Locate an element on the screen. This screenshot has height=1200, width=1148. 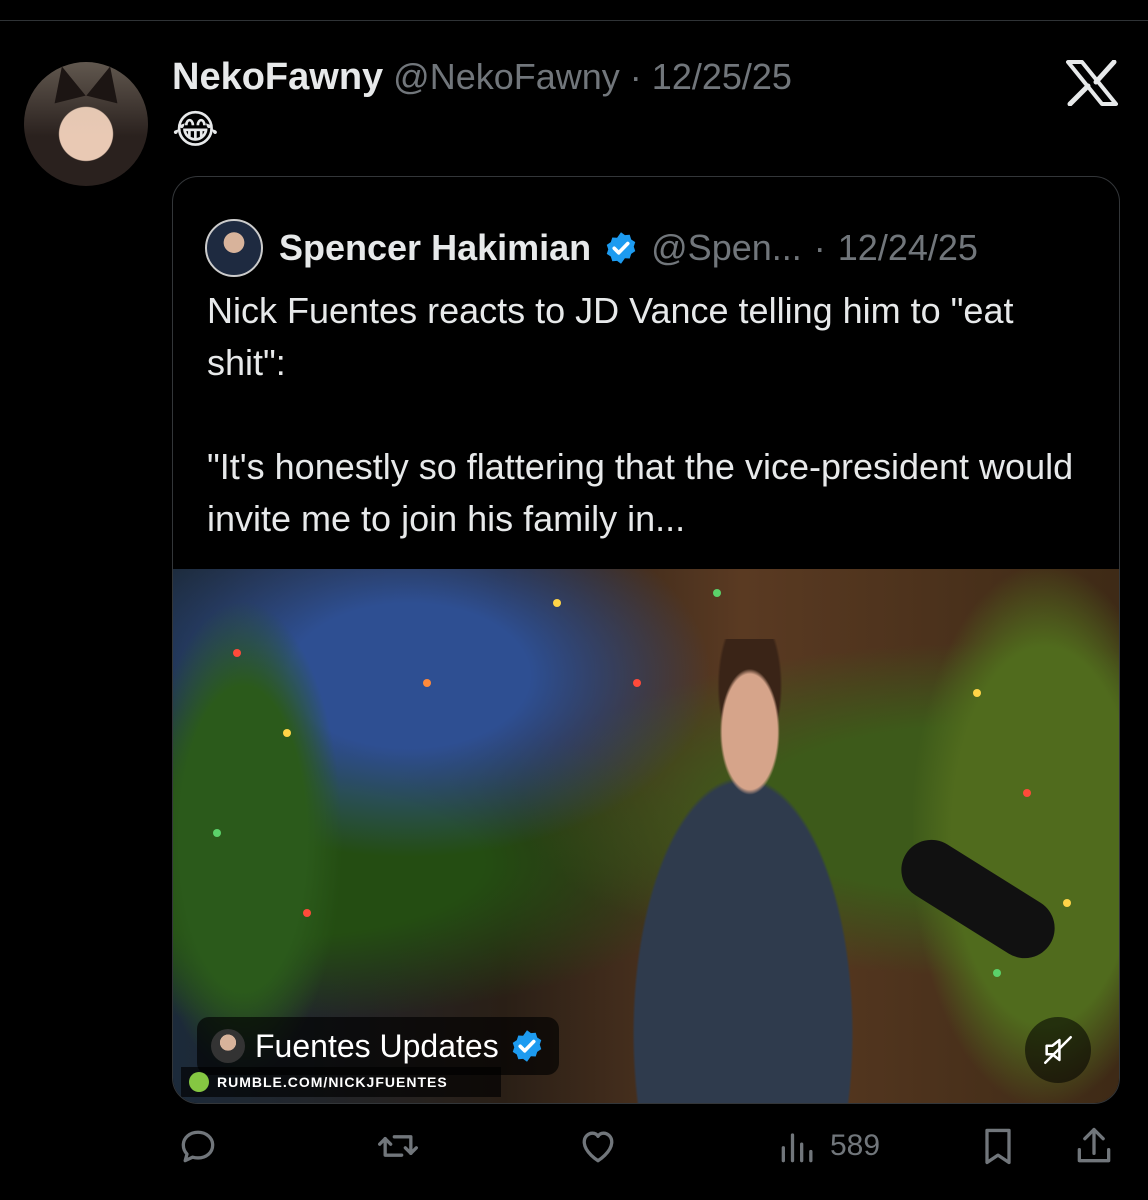
muted-speaker-icon is located at coordinates (1058, 1050).